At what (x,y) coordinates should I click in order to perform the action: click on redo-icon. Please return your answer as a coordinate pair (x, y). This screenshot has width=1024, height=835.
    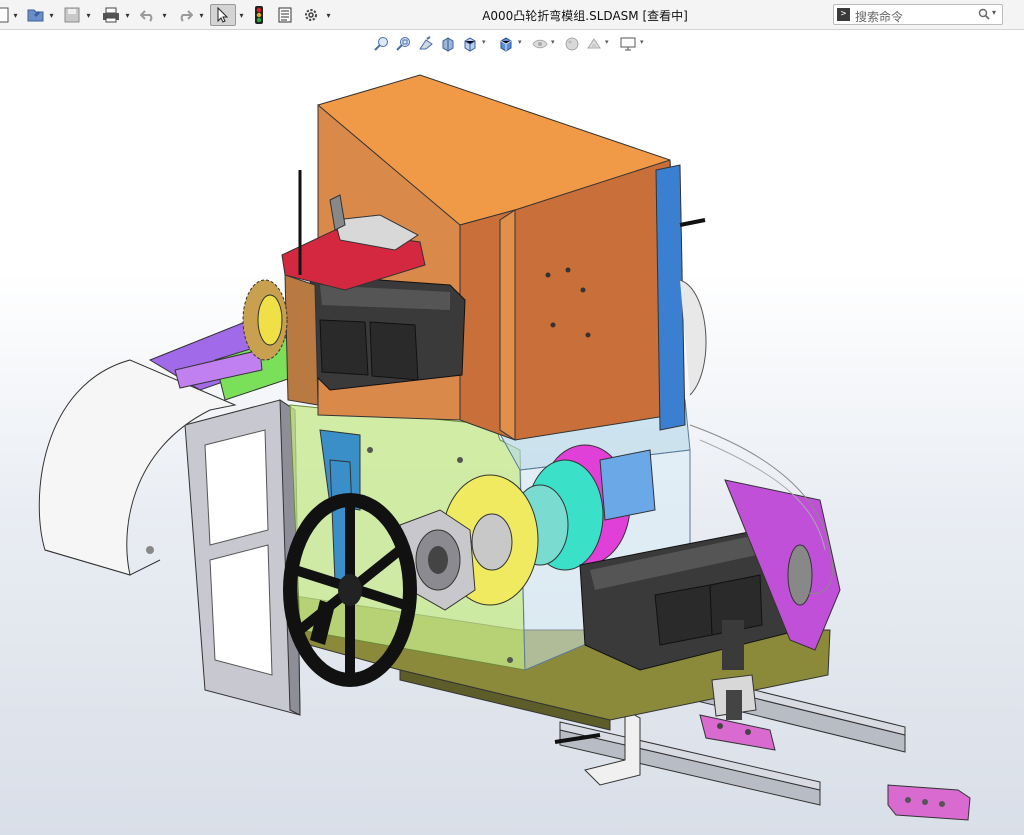
    Looking at the image, I should click on (185, 15).